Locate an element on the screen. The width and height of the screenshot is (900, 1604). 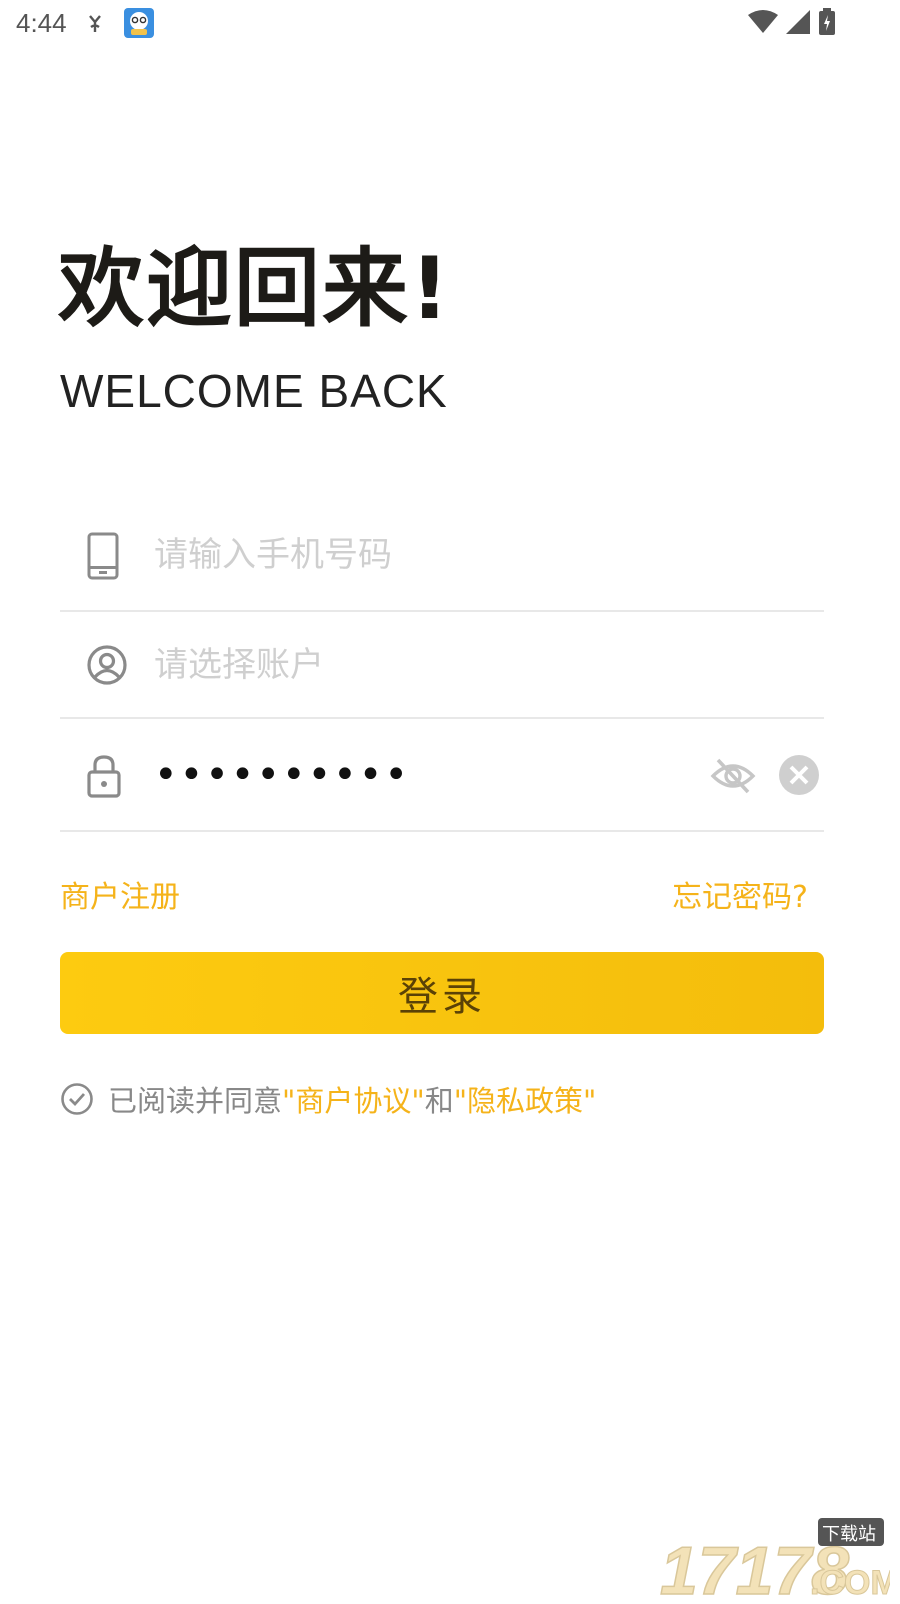
status-bar: 4:44 is located at coordinates (450, 24).